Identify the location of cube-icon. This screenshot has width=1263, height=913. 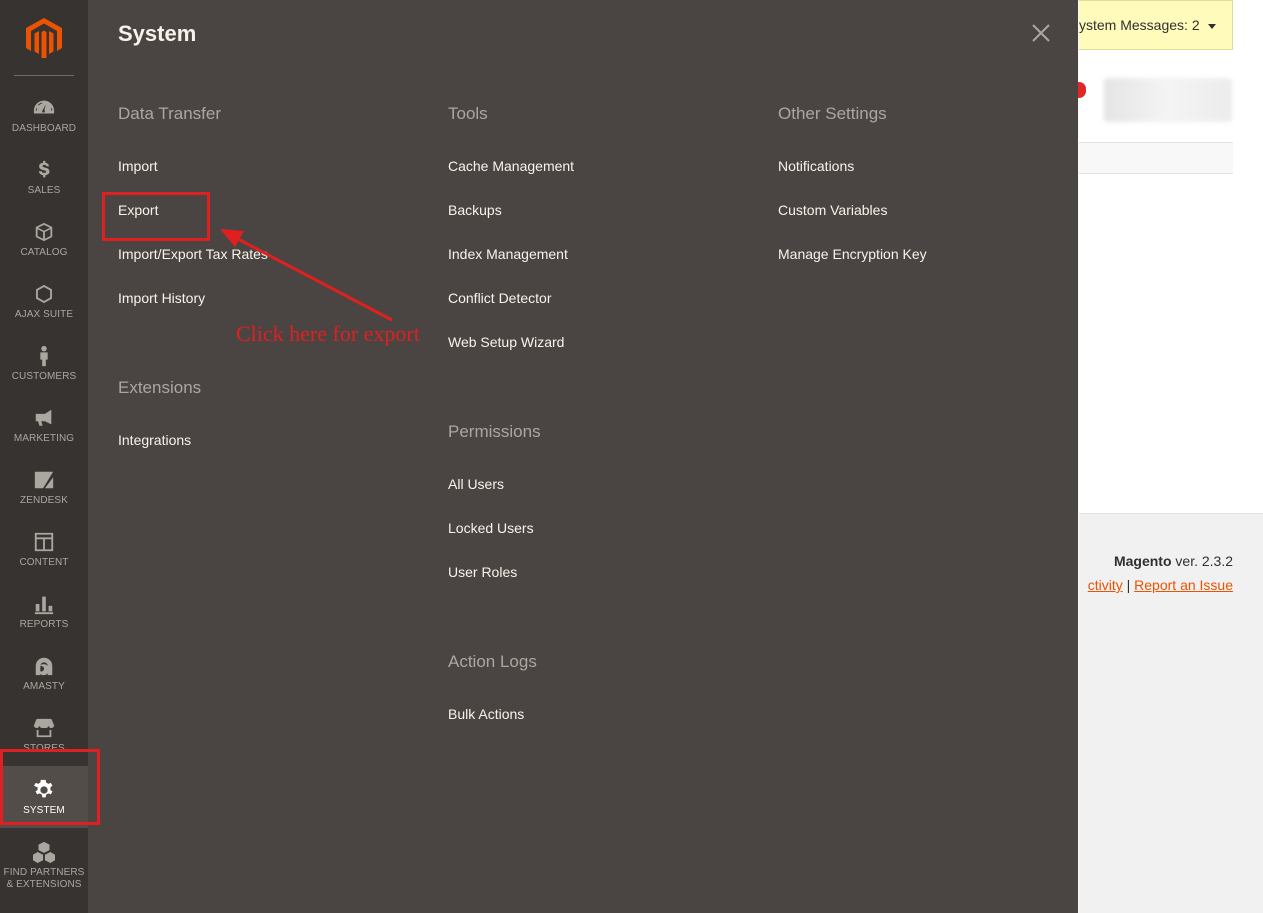
(44, 232).